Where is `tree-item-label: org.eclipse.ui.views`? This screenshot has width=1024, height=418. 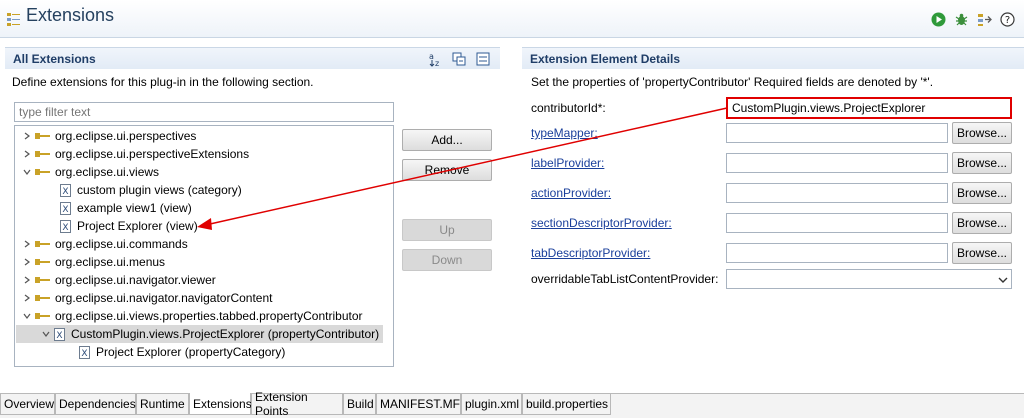 tree-item-label: org.eclipse.ui.views is located at coordinates (107, 172).